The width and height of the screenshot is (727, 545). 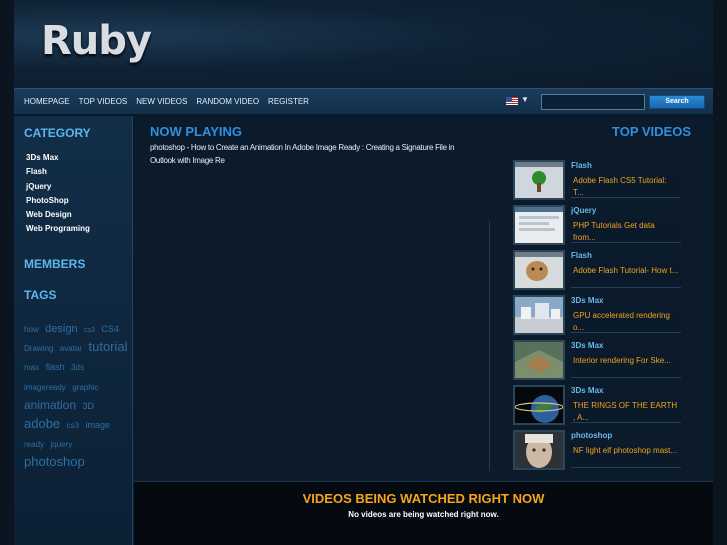 I want to click on category-item: 3Ds Max, so click(x=58, y=160).